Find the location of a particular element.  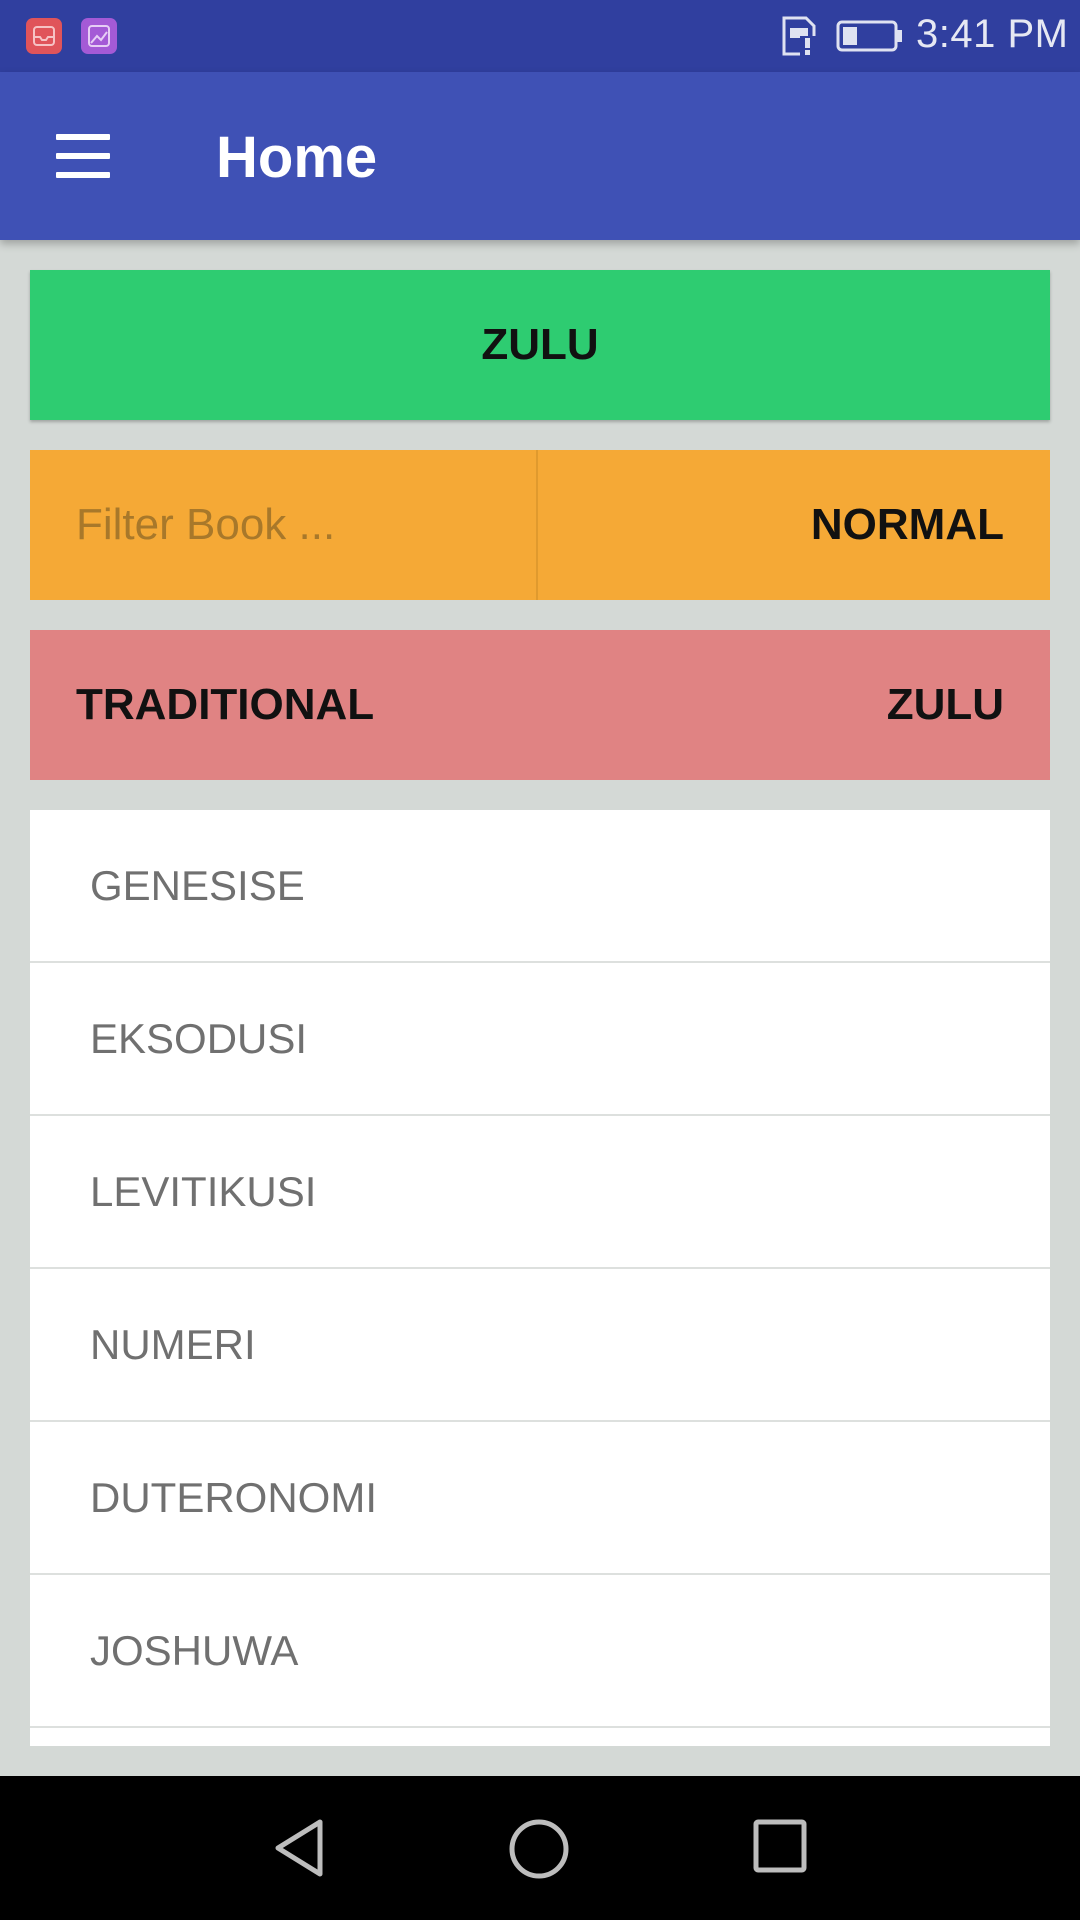

home-icon is located at coordinates (539, 1849).